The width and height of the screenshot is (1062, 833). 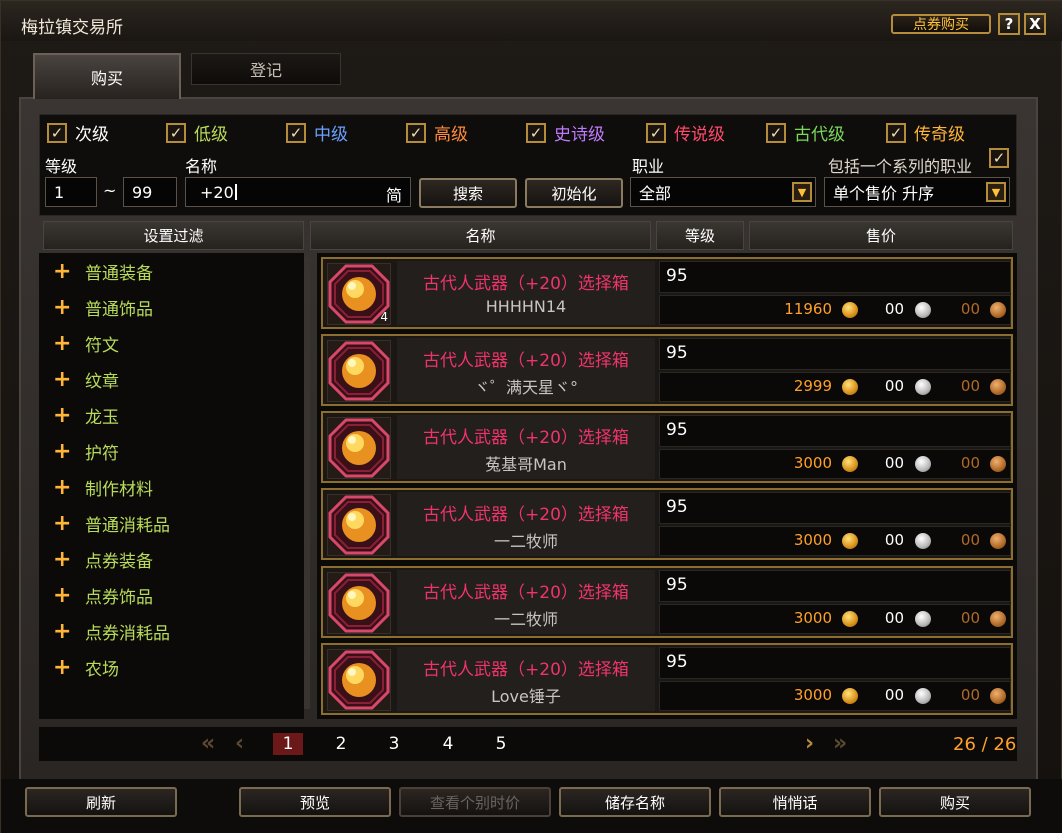 I want to click on price-column-header: 售价, so click(x=881, y=235).